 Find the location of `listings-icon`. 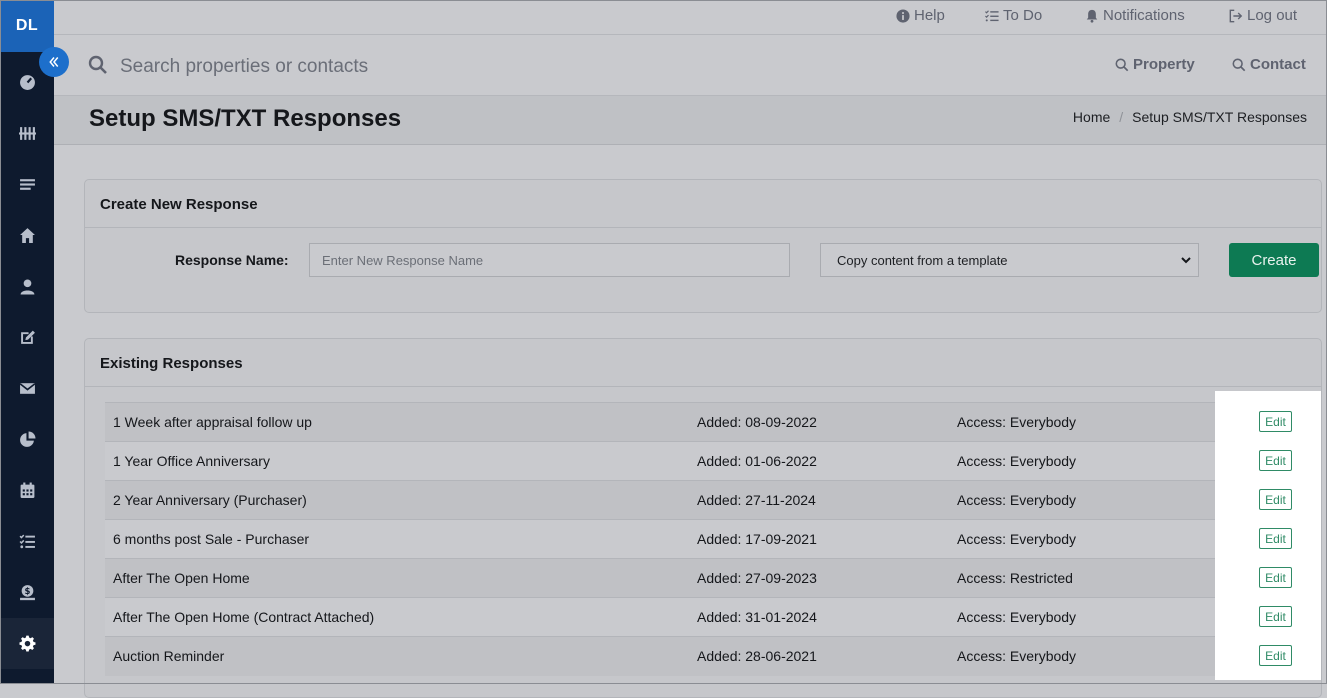

listings-icon is located at coordinates (27, 133).